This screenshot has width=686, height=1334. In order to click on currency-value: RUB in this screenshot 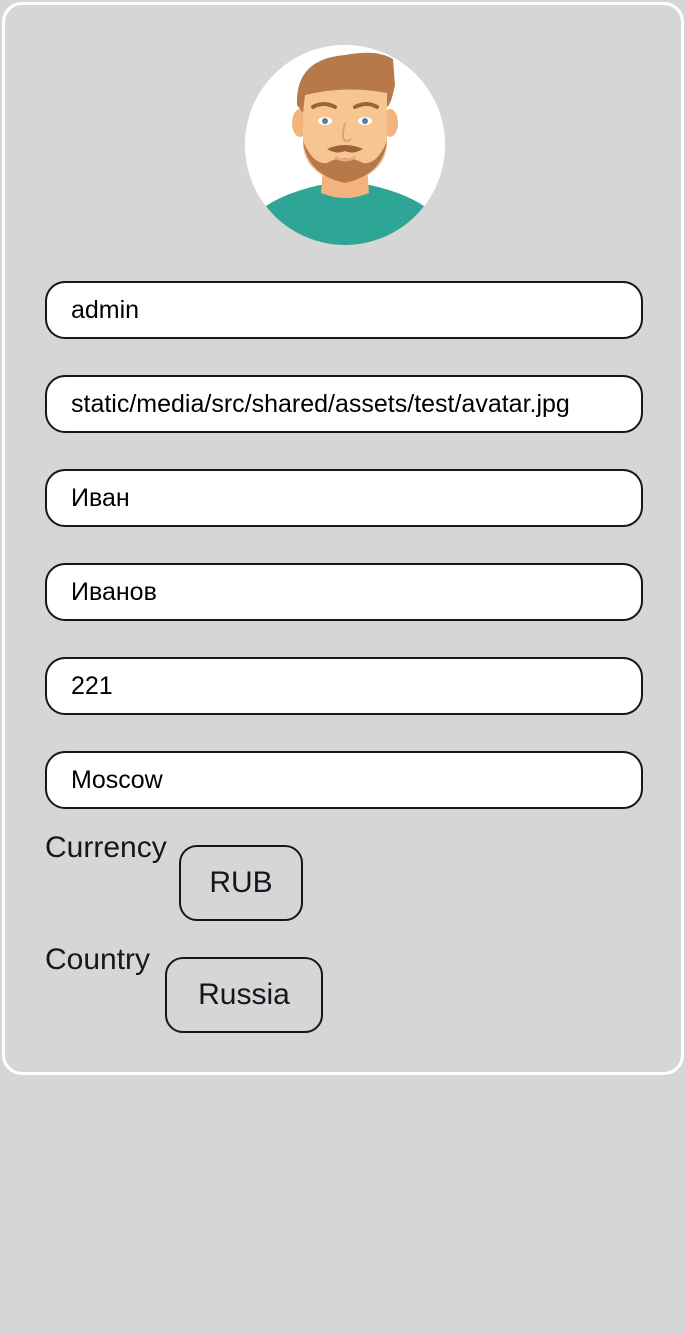, I will do `click(241, 882)`.